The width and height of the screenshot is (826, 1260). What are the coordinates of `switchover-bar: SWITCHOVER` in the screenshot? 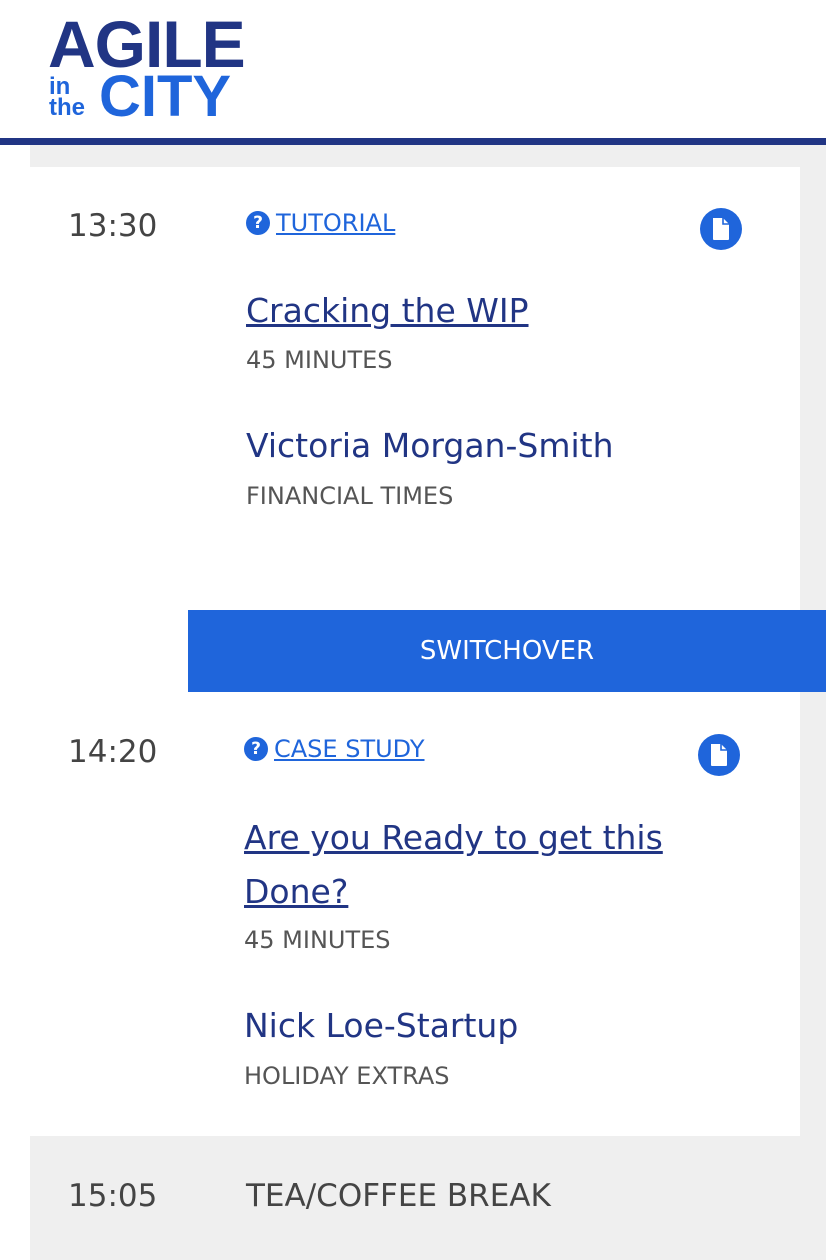 It's located at (507, 651).